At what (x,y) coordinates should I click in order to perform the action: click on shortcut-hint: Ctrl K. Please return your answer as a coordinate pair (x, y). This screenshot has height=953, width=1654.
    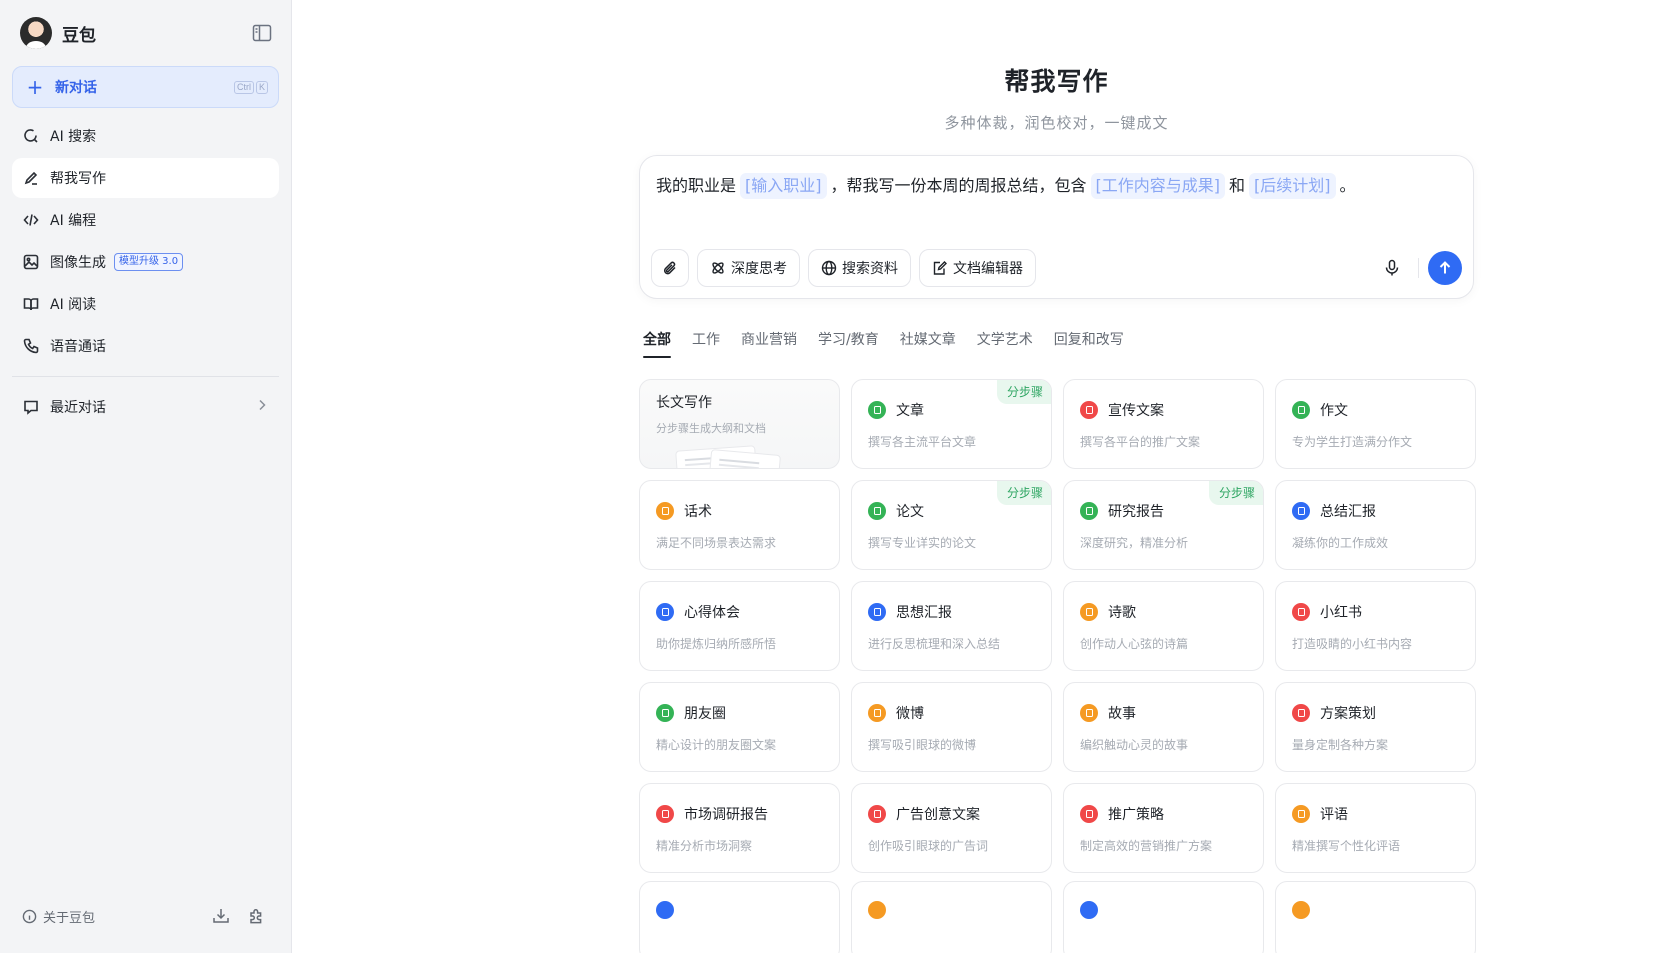
    Looking at the image, I should click on (250, 87).